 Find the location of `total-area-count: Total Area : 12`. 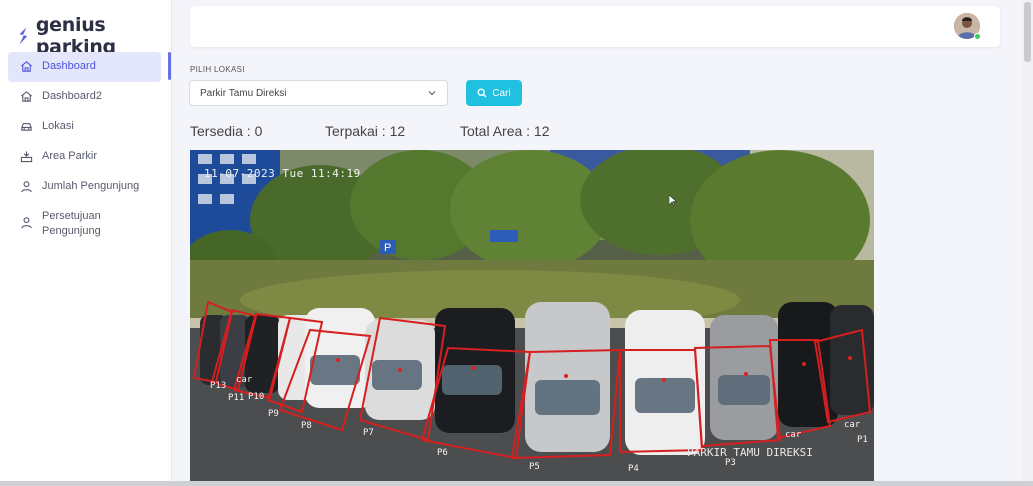

total-area-count: Total Area : 12 is located at coordinates (505, 131).